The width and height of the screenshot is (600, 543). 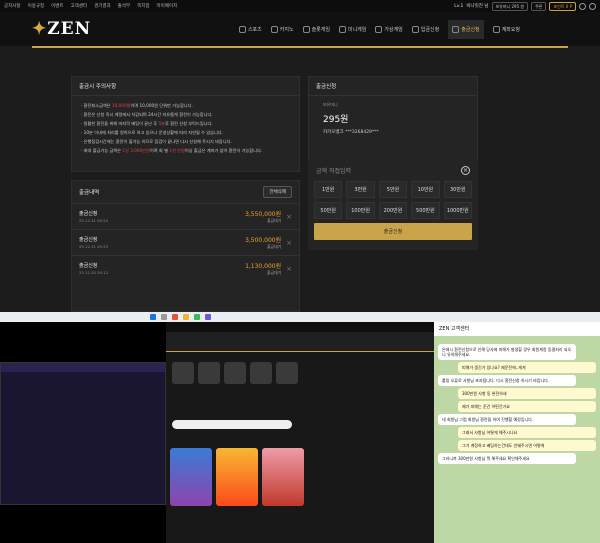 I want to click on start-icon, so click(x=153, y=317).